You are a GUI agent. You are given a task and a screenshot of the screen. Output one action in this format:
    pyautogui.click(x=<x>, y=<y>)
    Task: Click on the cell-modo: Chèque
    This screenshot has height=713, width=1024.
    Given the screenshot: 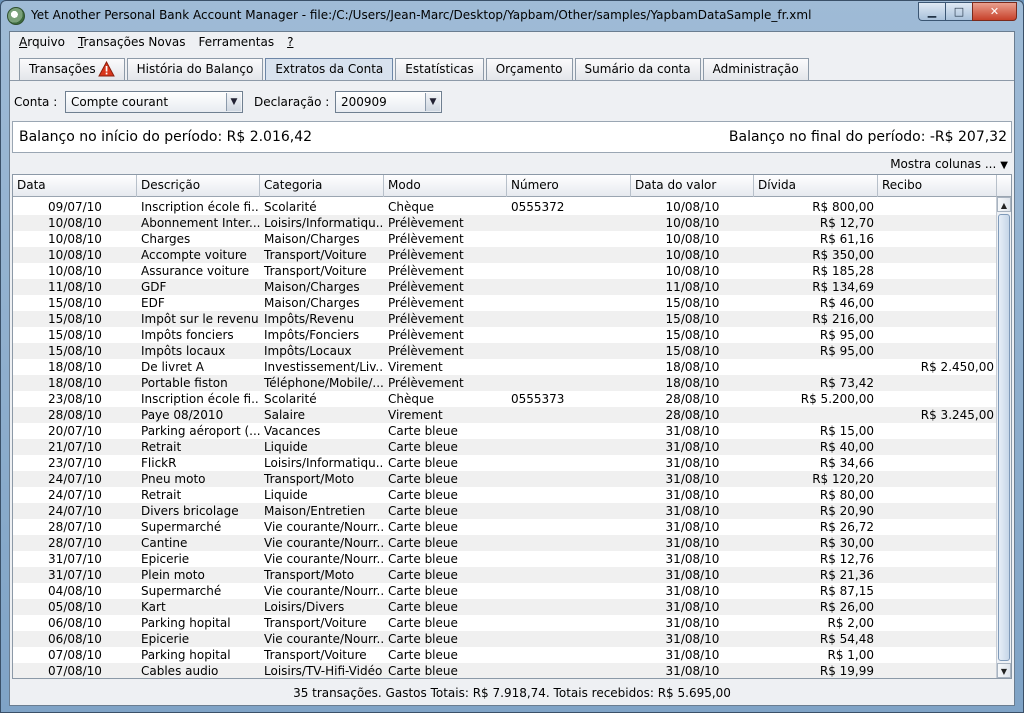 What is the action you would take?
    pyautogui.click(x=411, y=399)
    